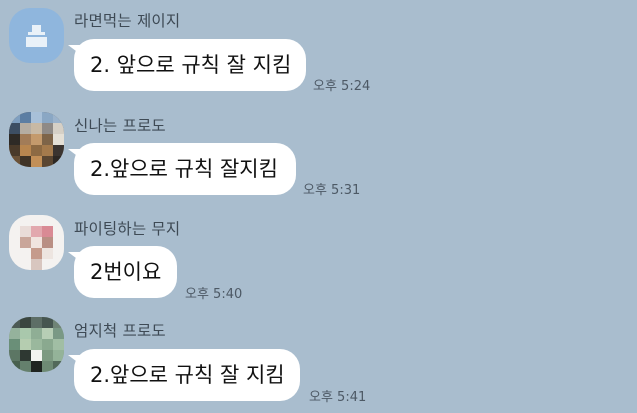 This screenshot has height=413, width=637. Describe the element at coordinates (120, 331) in the screenshot. I see `sender-name: 엄지척 프로도` at that location.